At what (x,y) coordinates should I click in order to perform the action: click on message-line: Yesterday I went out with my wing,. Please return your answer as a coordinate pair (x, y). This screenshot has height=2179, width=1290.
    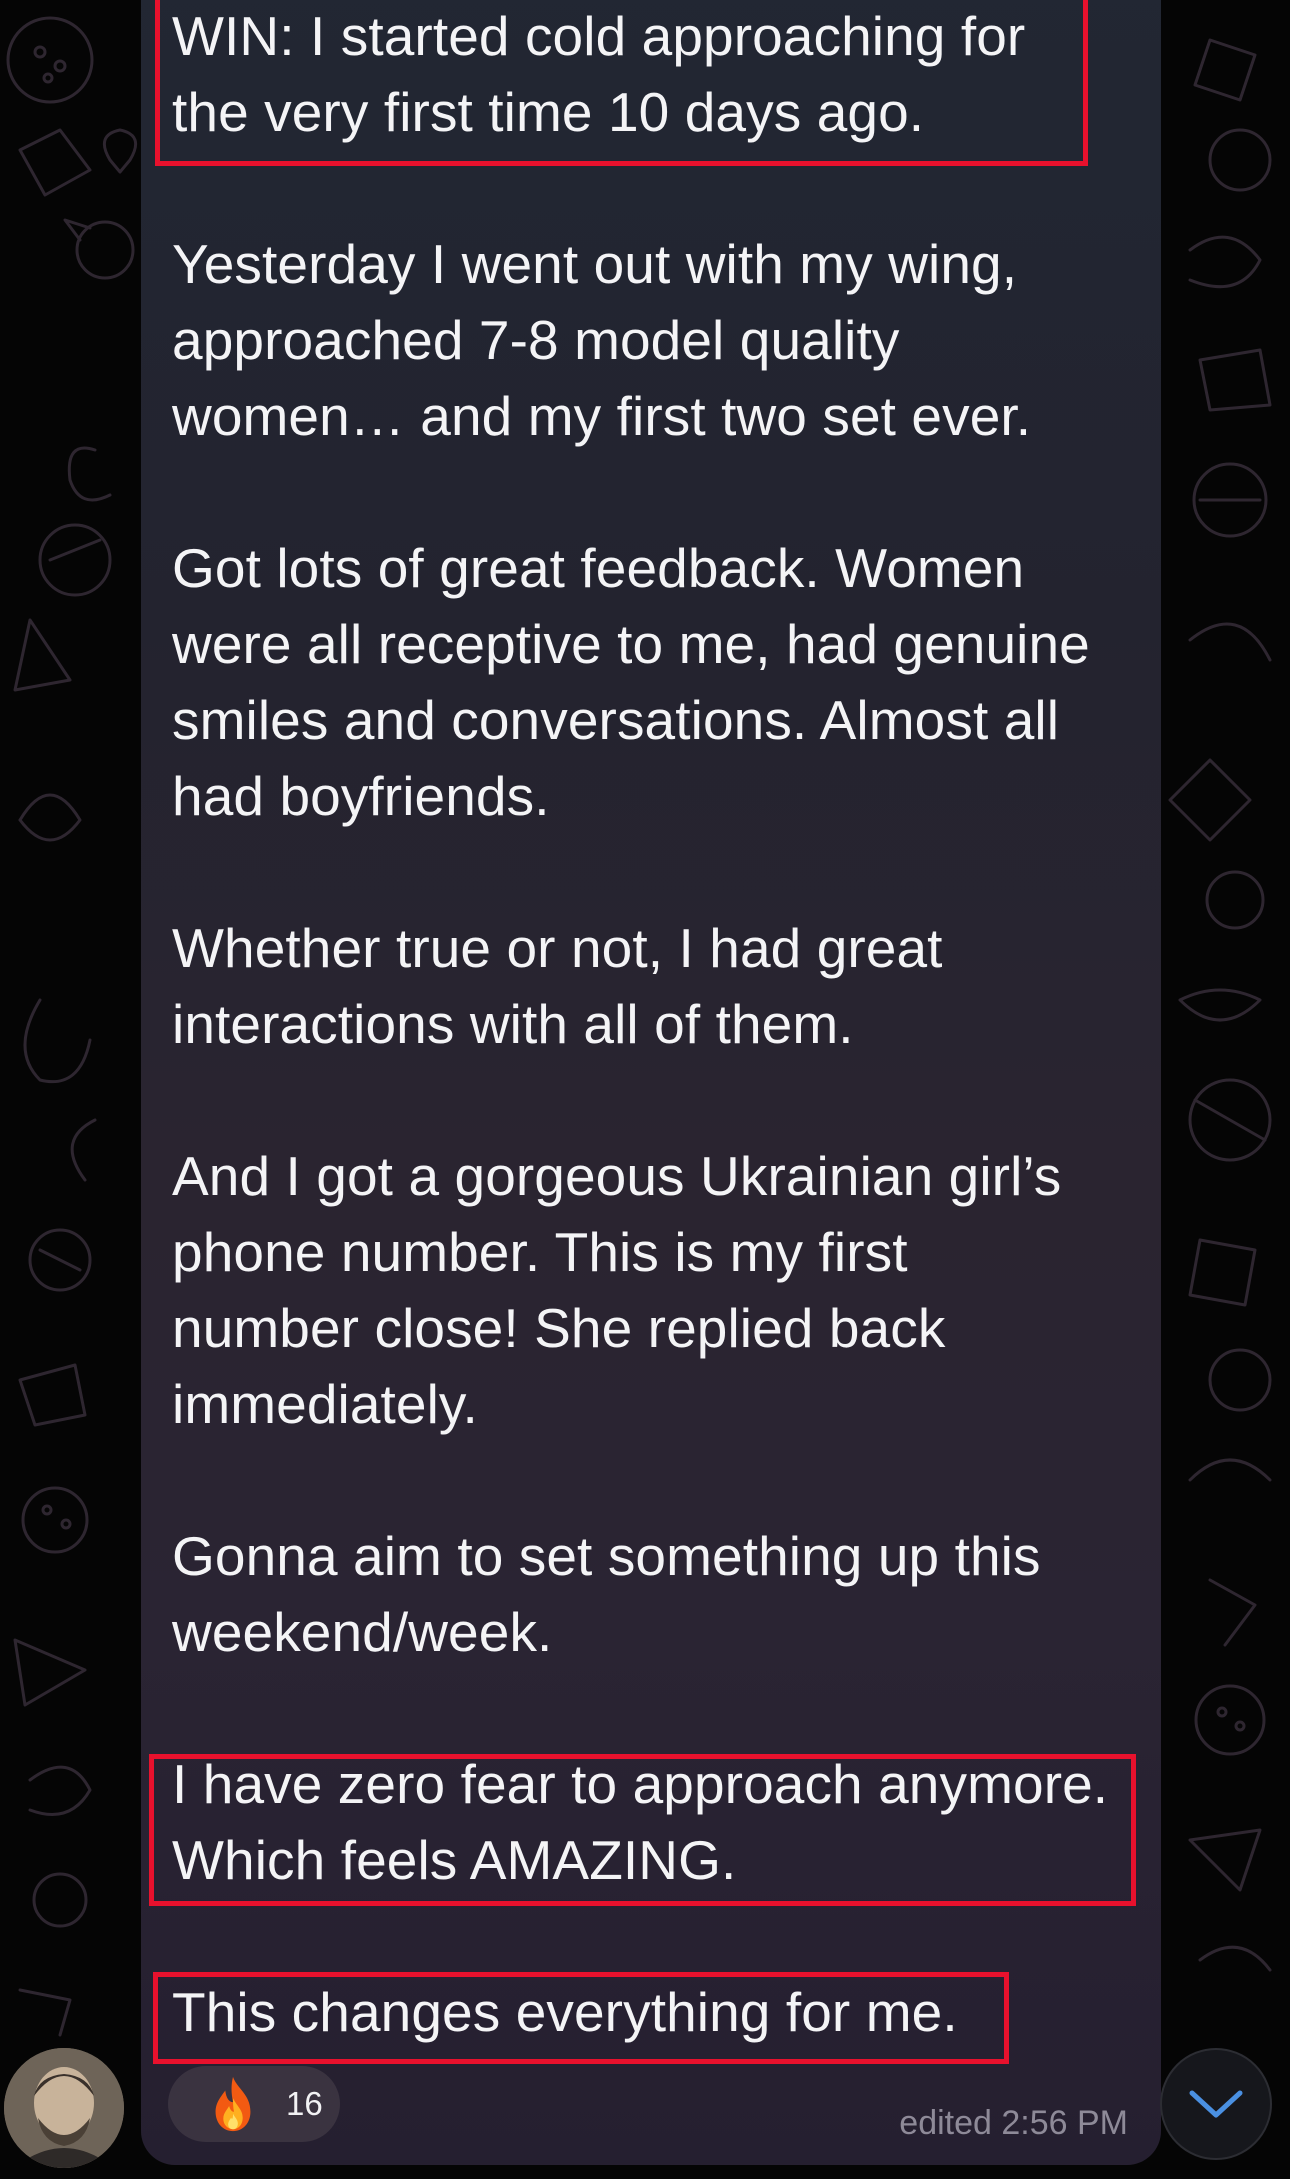
    Looking at the image, I should click on (595, 264).